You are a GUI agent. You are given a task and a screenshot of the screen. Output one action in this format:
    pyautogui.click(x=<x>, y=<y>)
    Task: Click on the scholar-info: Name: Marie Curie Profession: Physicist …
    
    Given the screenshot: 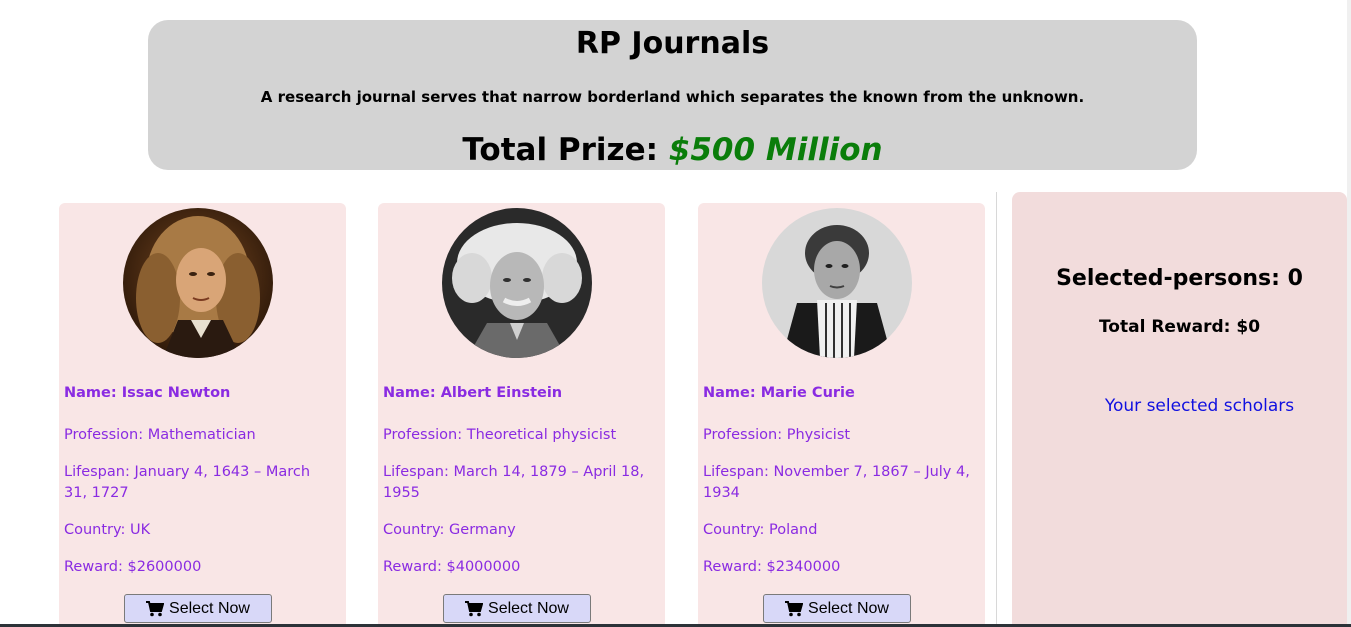 What is the action you would take?
    pyautogui.click(x=838, y=488)
    